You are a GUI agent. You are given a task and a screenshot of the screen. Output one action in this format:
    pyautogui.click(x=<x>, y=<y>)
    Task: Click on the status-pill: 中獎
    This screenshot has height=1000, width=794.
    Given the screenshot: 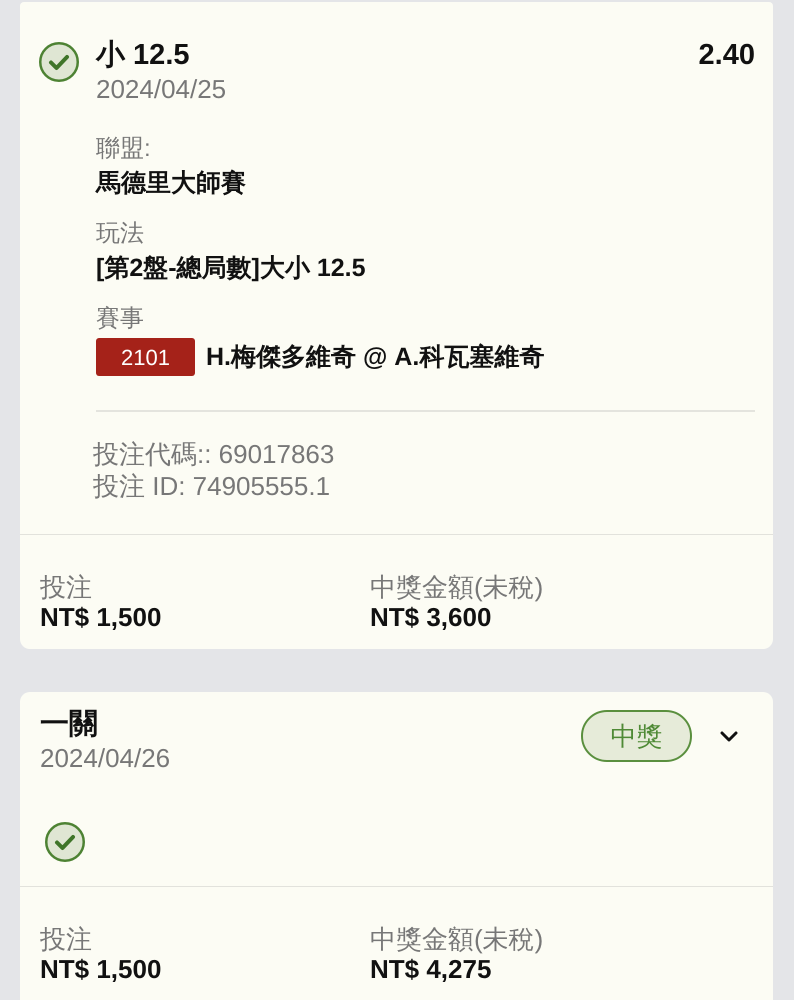 What is the action you would take?
    pyautogui.click(x=636, y=736)
    